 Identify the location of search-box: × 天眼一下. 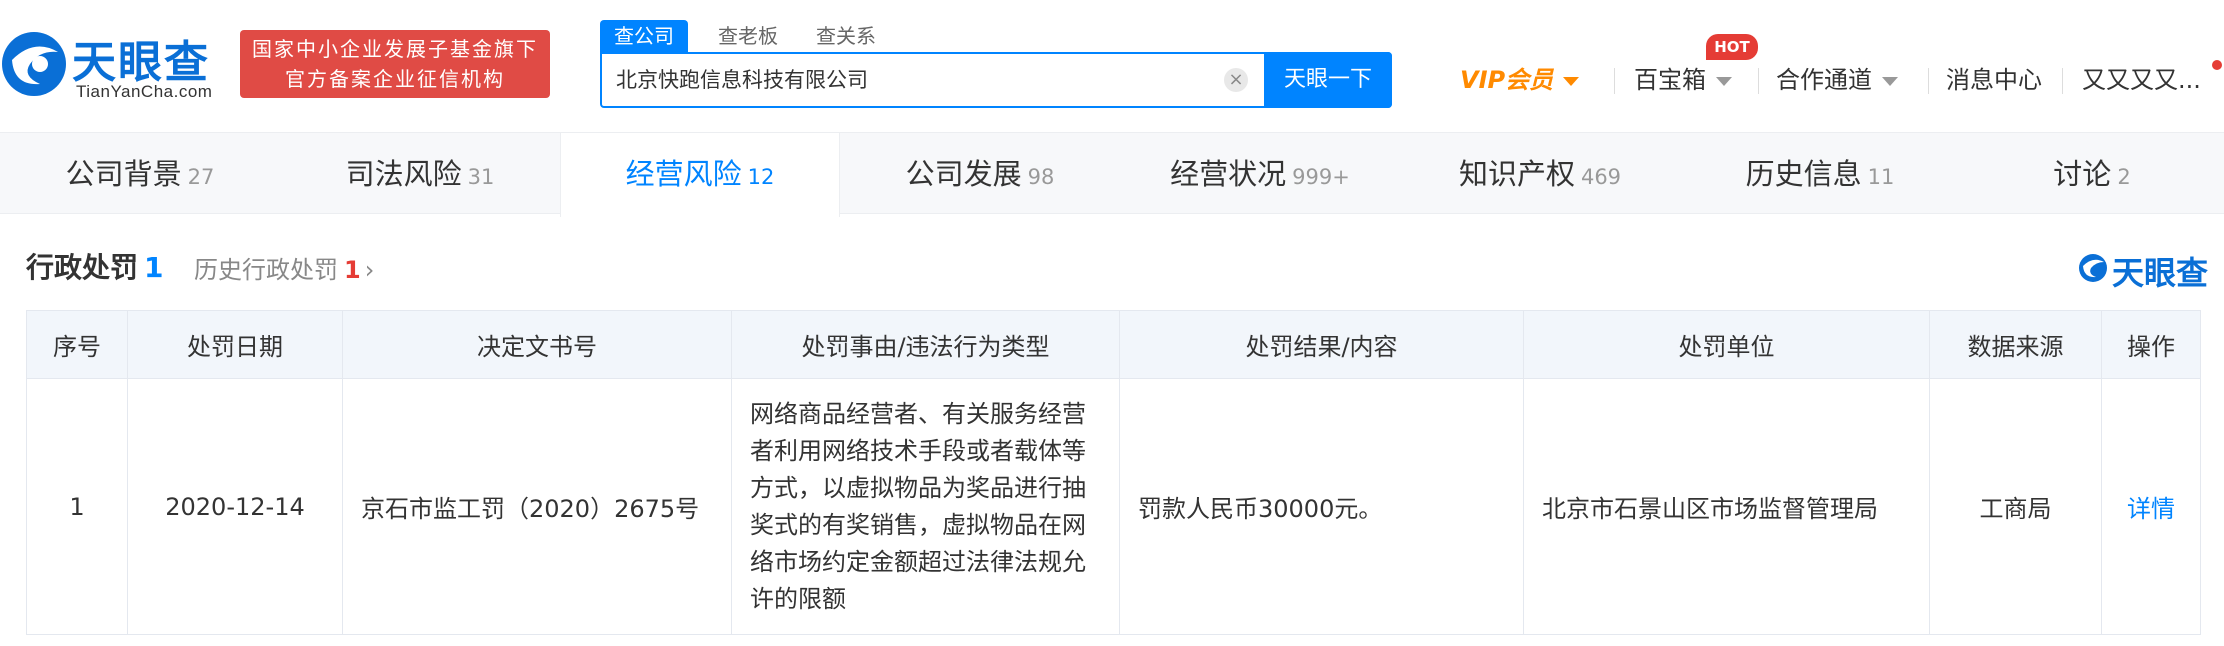
(996, 80).